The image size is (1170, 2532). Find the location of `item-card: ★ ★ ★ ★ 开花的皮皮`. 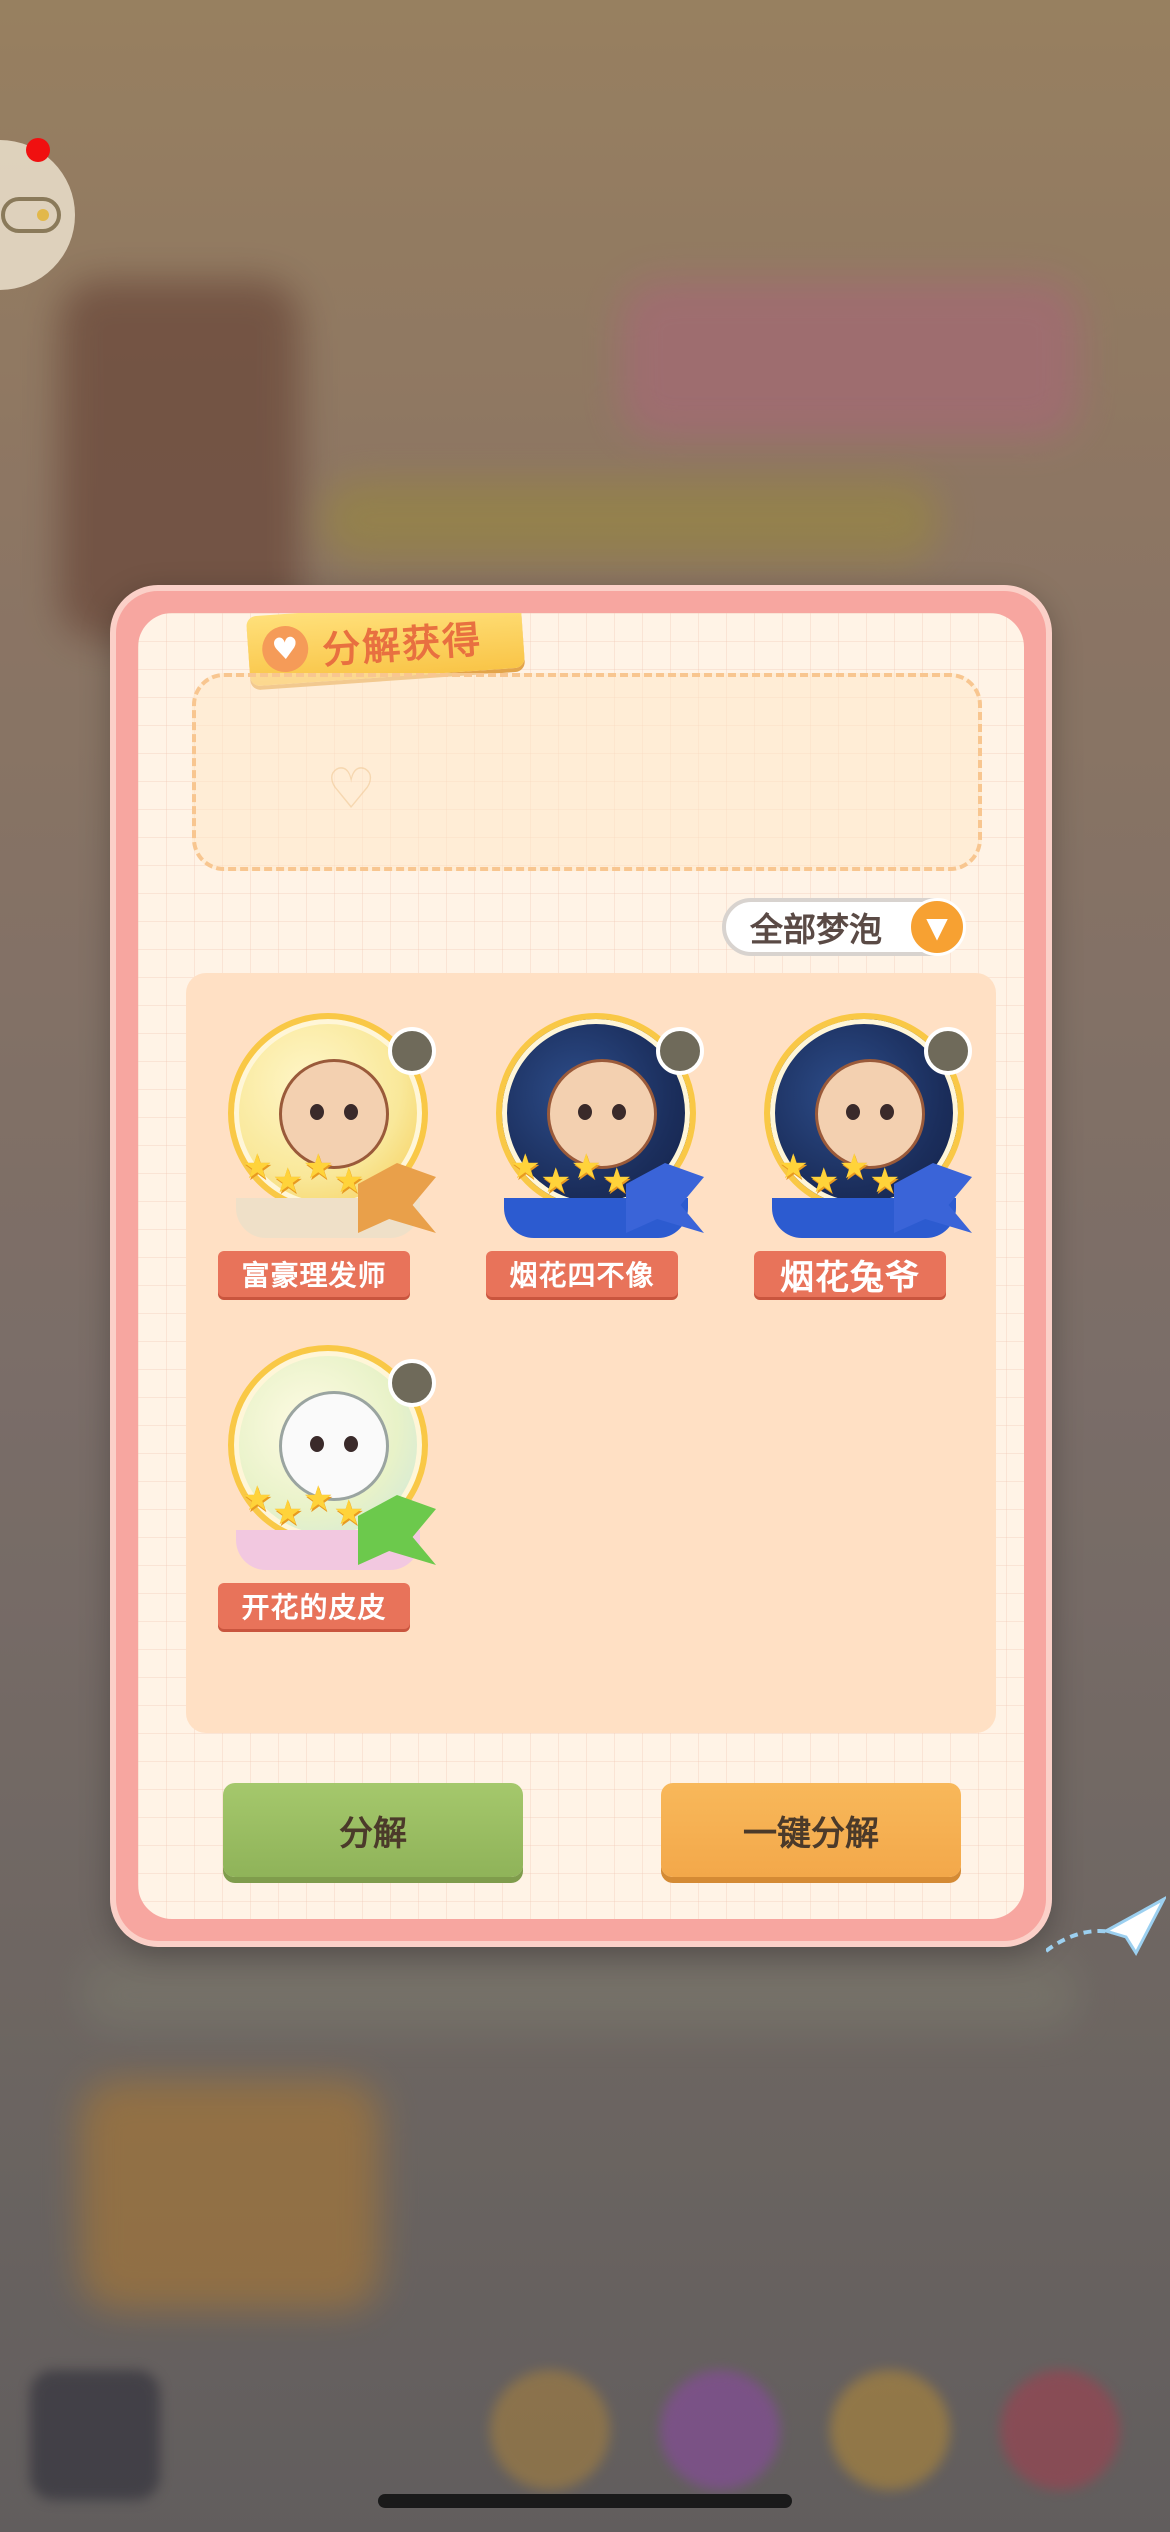

item-card: ★ ★ ★ ★ 开花的皮皮 is located at coordinates (328, 1495).